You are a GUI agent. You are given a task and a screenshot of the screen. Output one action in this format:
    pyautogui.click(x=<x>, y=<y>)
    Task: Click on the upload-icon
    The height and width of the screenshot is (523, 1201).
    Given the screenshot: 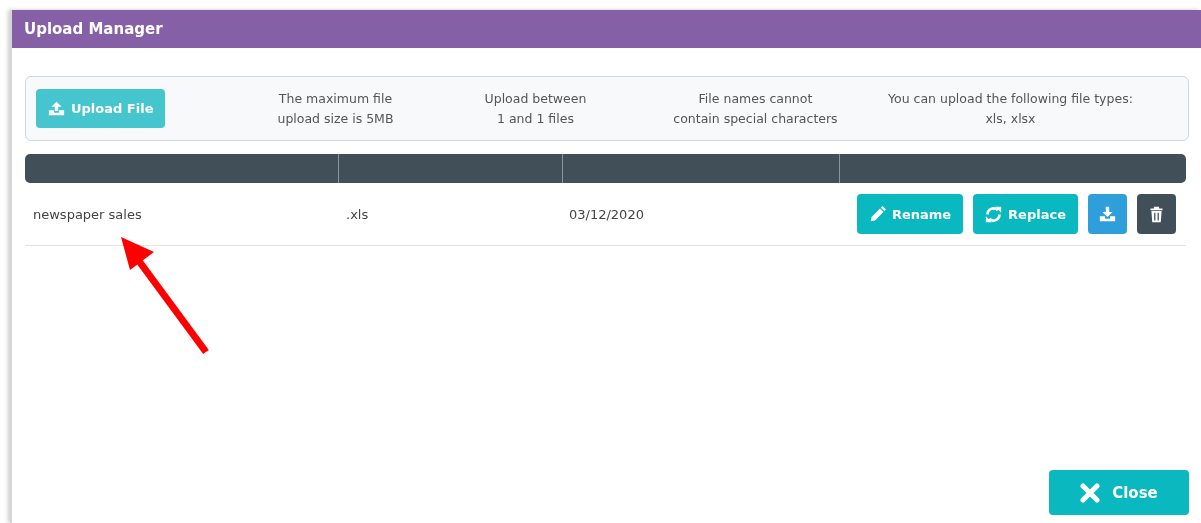 What is the action you would take?
    pyautogui.click(x=56, y=108)
    